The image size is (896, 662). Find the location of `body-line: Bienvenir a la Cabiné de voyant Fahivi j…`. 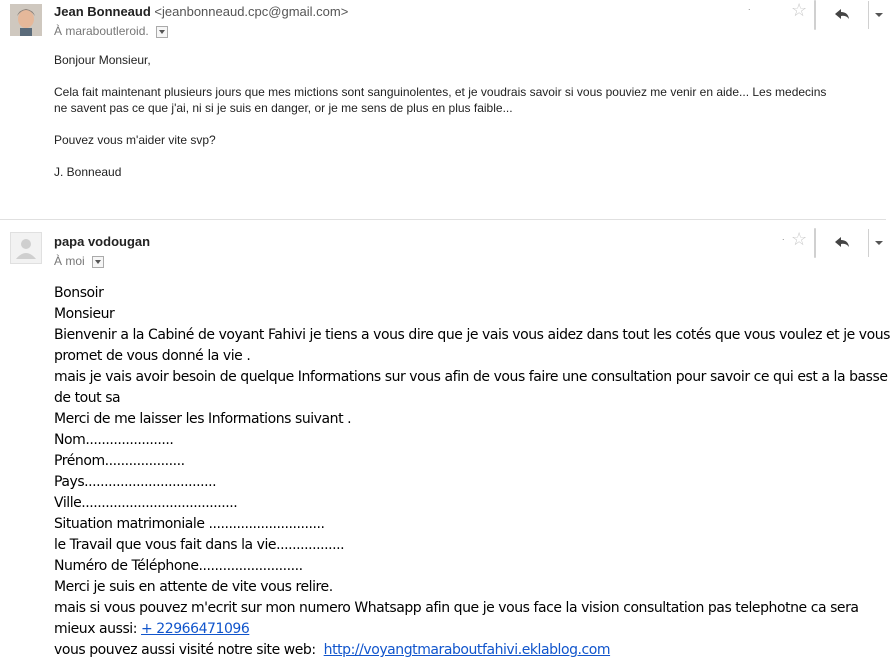

body-line: Bienvenir a la Cabiné de voyant Fahivi j… is located at coordinates (472, 345).